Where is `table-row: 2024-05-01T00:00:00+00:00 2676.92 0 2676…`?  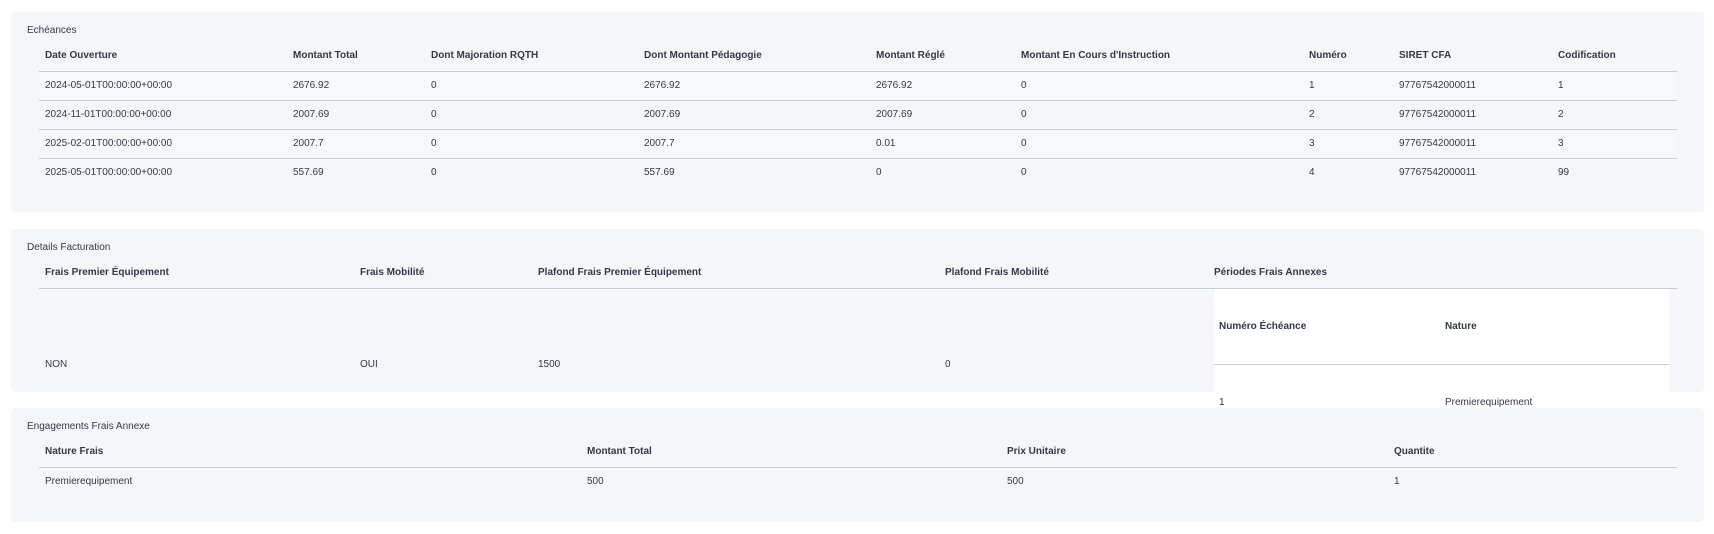 table-row: 2024-05-01T00:00:00+00:00 2676.92 0 2676… is located at coordinates (858, 85).